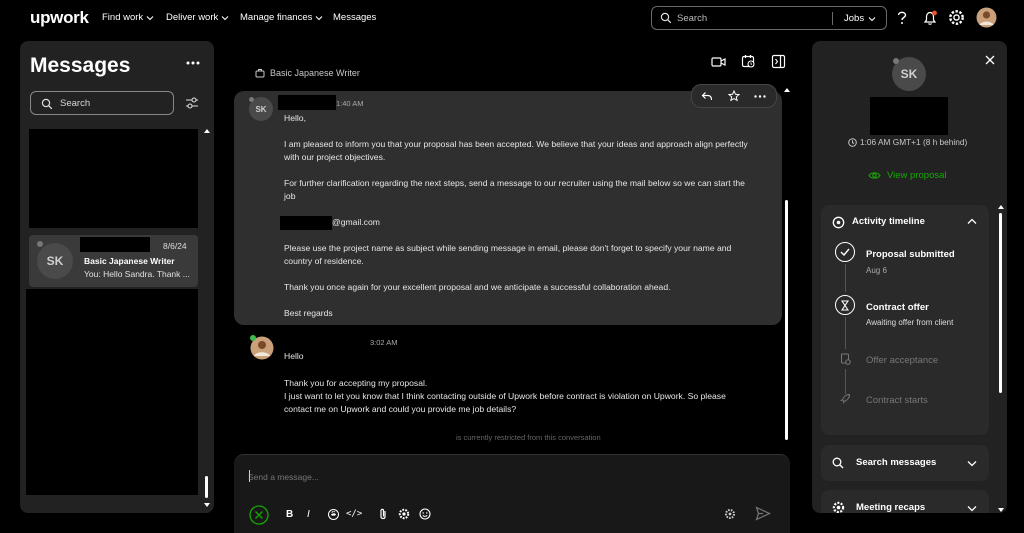 Image resolution: width=1024 pixels, height=533 pixels. What do you see at coordinates (425, 514) in the screenshot?
I see `emoji-icon` at bounding box center [425, 514].